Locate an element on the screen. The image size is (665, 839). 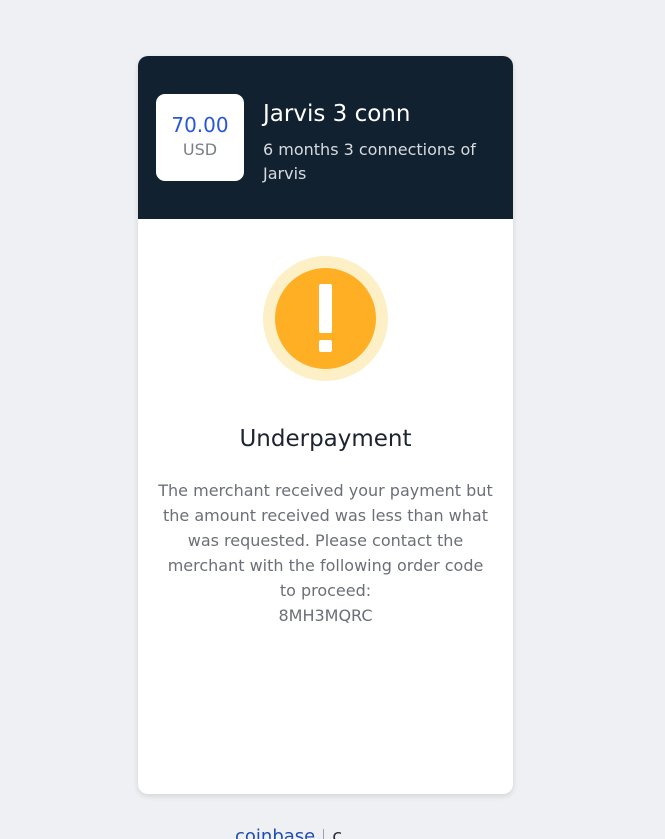
price-badge: 70.00 USD is located at coordinates (200, 137).